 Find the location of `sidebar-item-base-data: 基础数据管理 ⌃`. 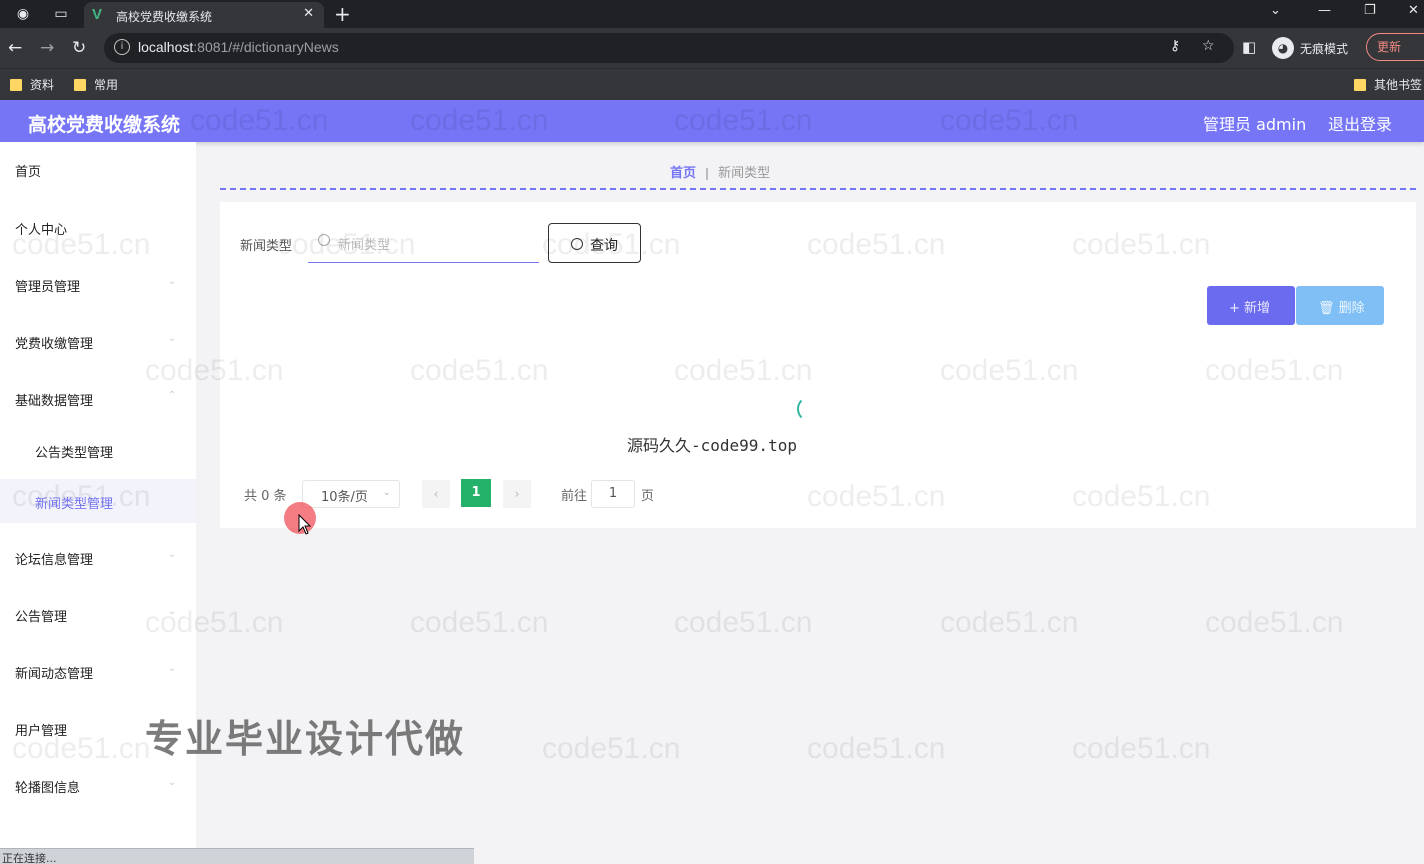

sidebar-item-base-data: 基础数据管理 ⌃ is located at coordinates (98, 398).